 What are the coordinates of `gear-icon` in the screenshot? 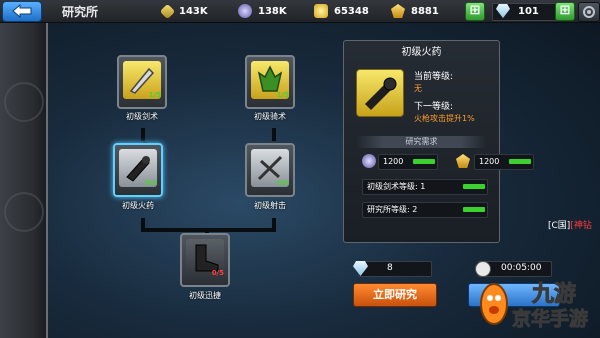 It's located at (589, 12).